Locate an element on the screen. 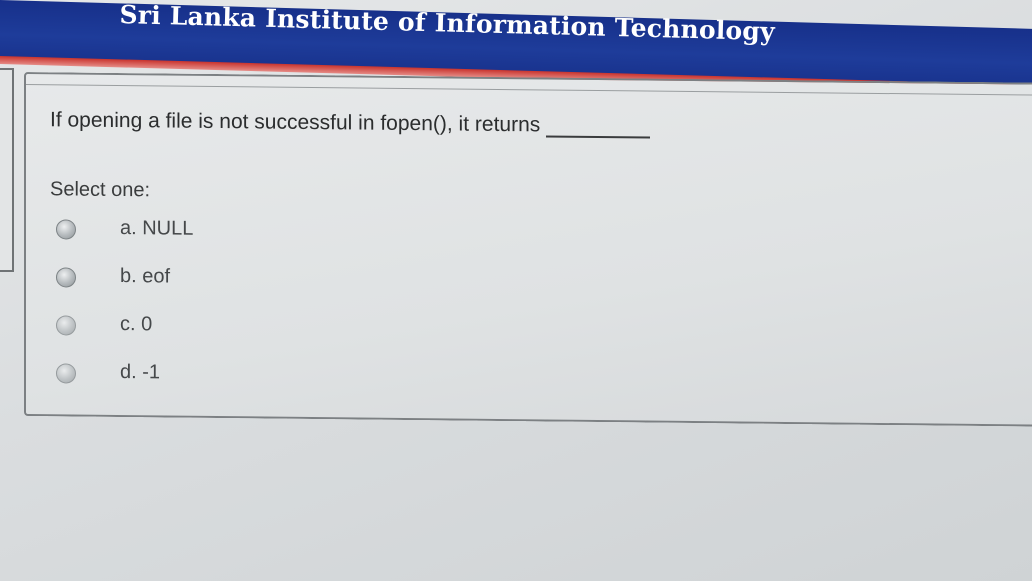 Image resolution: width=1032 pixels, height=581 pixels. option-c: c. 0 is located at coordinates (256, 329).